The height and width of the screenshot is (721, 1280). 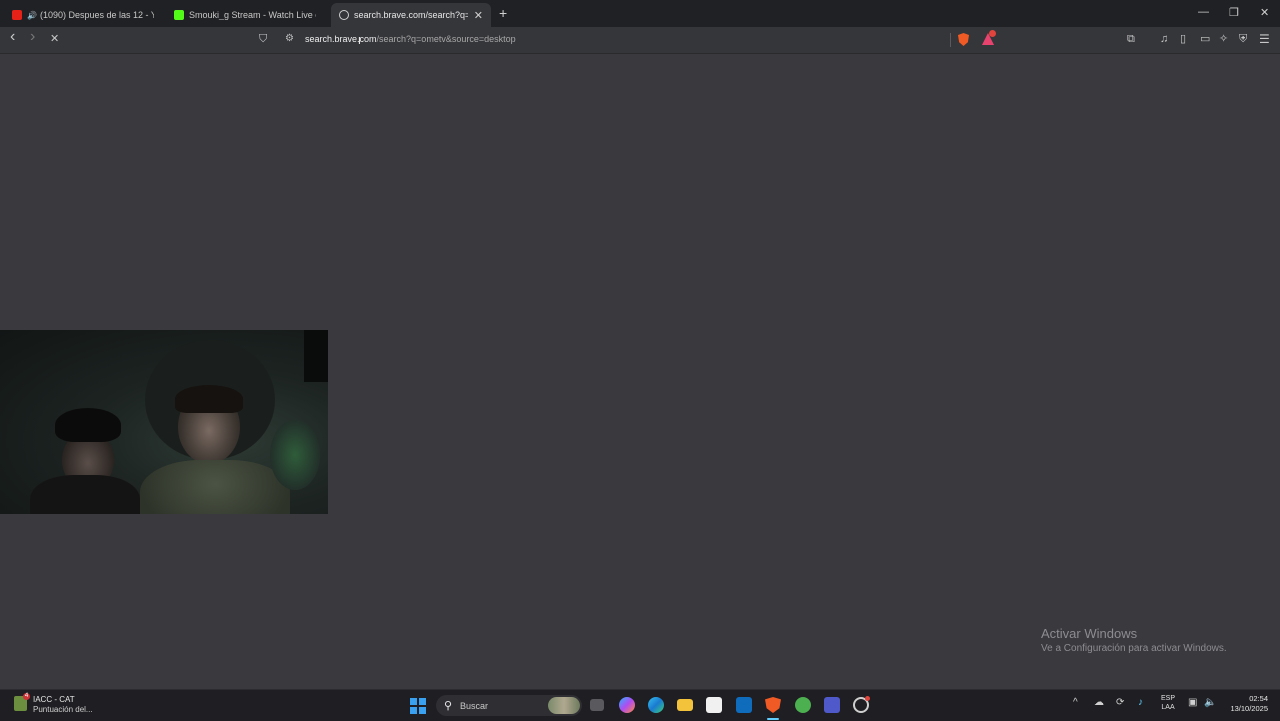 I want to click on copilot-icon, so click(x=627, y=705).